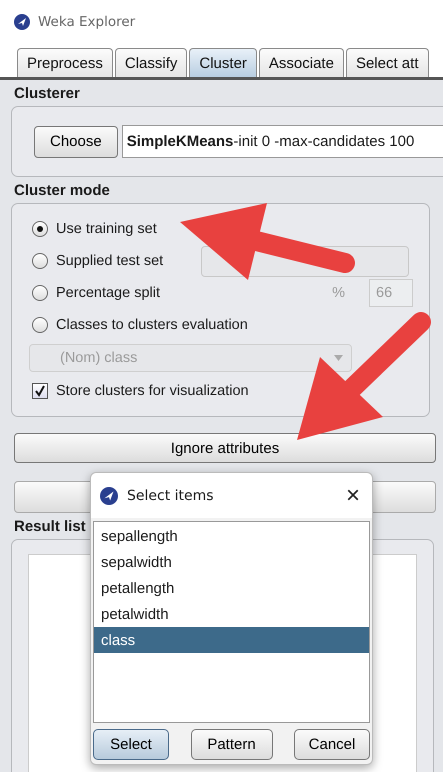  What do you see at coordinates (106, 229) in the screenshot?
I see `radio-label: Use training set` at bounding box center [106, 229].